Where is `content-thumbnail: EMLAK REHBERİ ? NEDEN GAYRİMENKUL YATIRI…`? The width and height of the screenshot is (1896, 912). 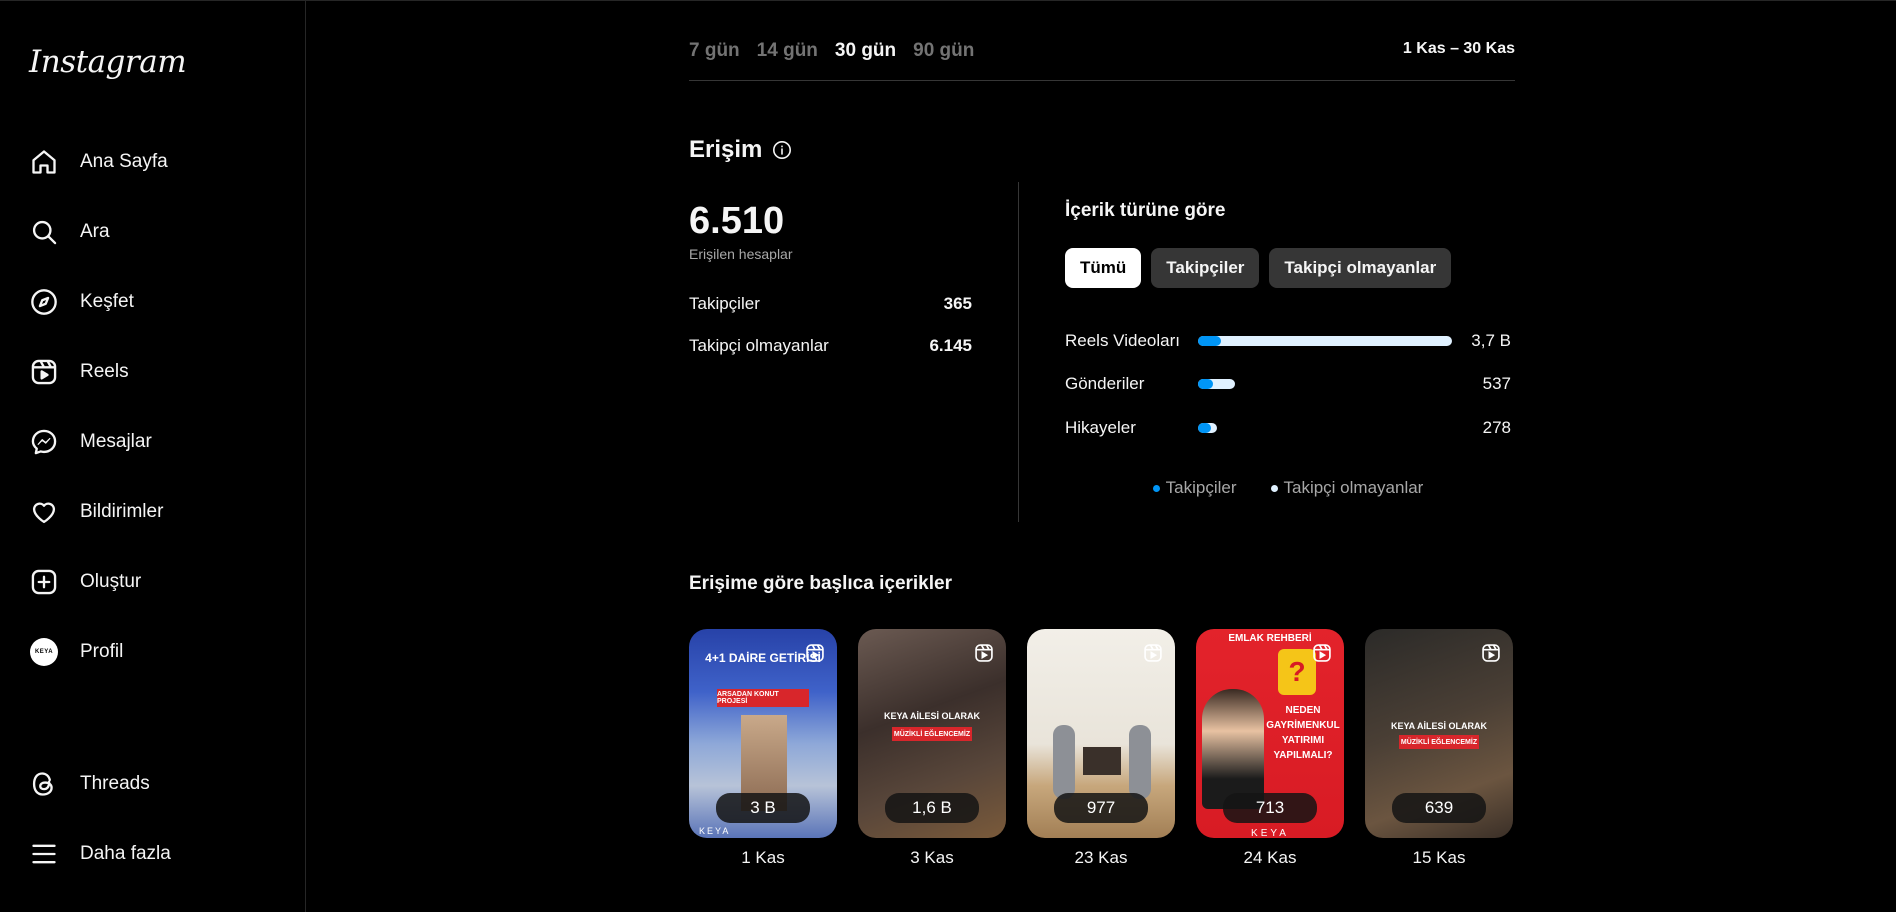
content-thumbnail: EMLAK REHBERİ ? NEDEN GAYRİMENKUL YATIRI… is located at coordinates (1270, 733).